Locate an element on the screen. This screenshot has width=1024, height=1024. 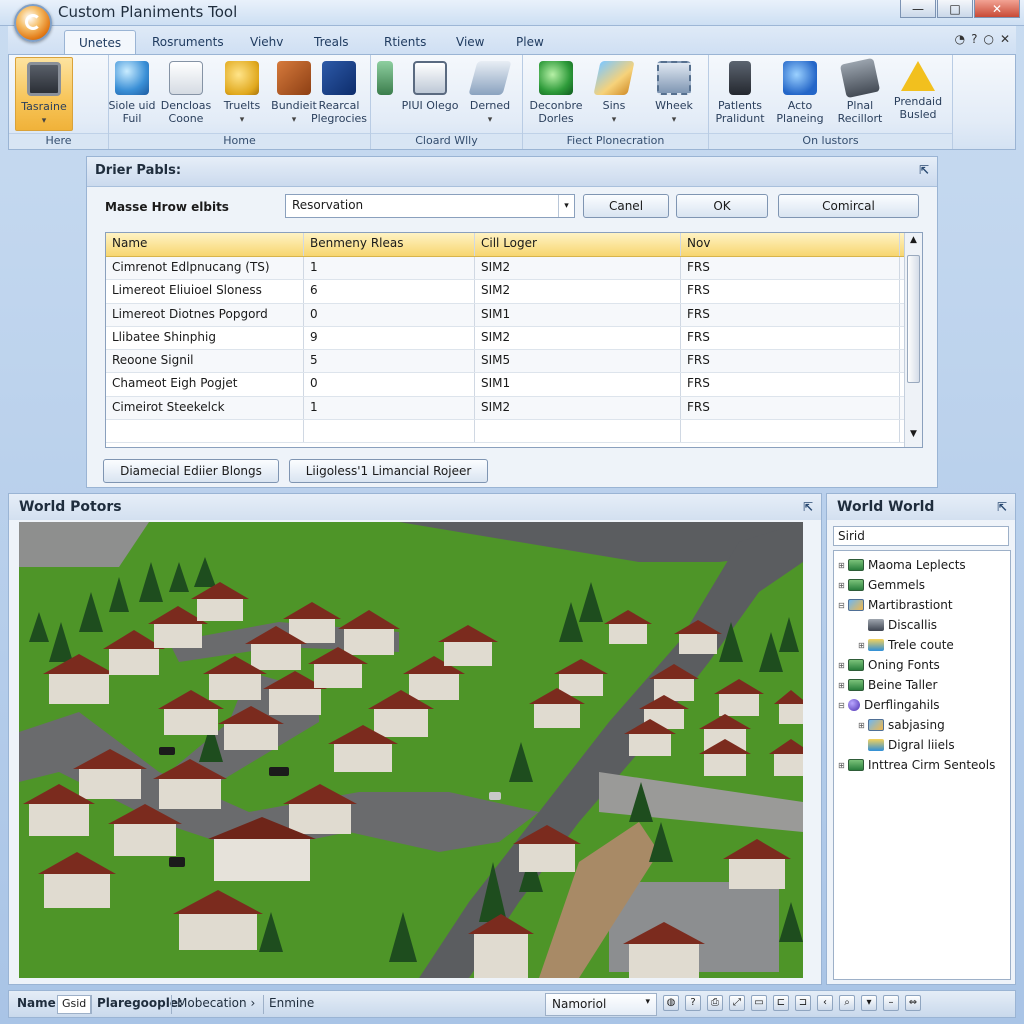
limancial-button: Liigoless'1 Limancial Rojeer is located at coordinates (388, 471).